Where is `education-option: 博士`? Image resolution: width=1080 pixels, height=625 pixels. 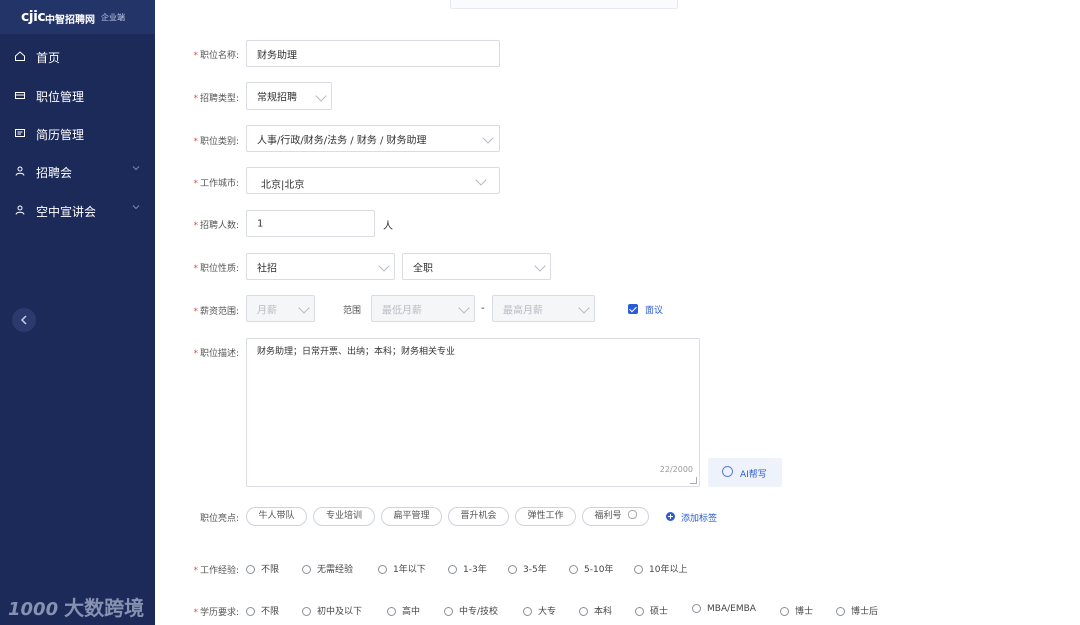 education-option: 博士 is located at coordinates (796, 610).